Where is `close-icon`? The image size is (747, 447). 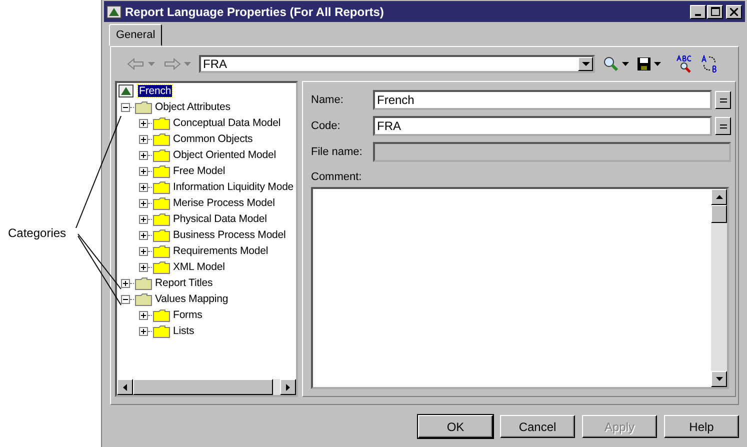 close-icon is located at coordinates (734, 12).